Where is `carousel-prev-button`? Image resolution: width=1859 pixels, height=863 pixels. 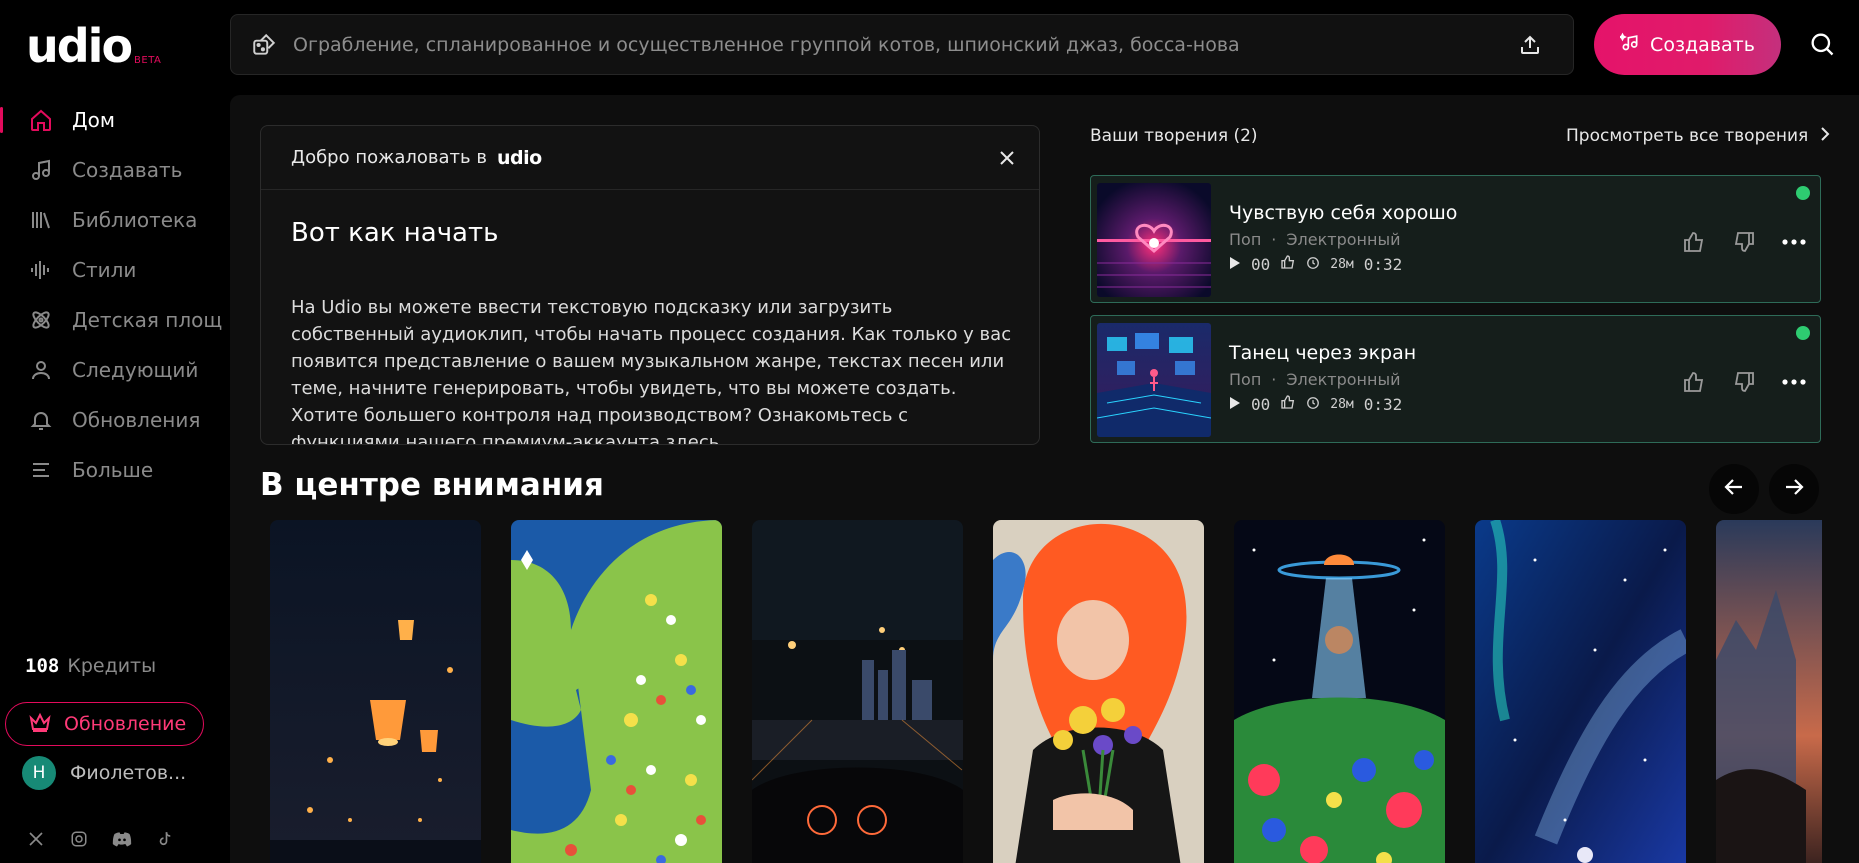 carousel-prev-button is located at coordinates (1734, 489).